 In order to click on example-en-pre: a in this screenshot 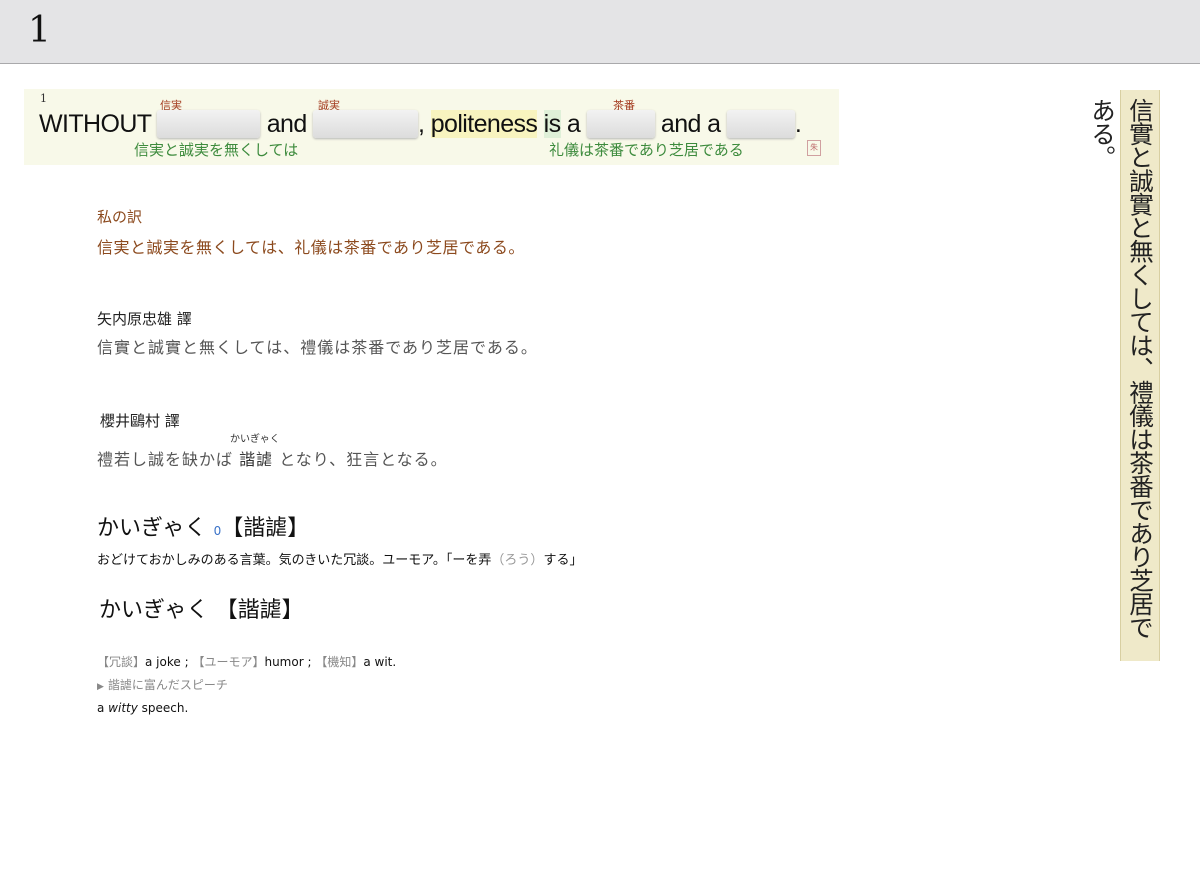, I will do `click(103, 708)`.